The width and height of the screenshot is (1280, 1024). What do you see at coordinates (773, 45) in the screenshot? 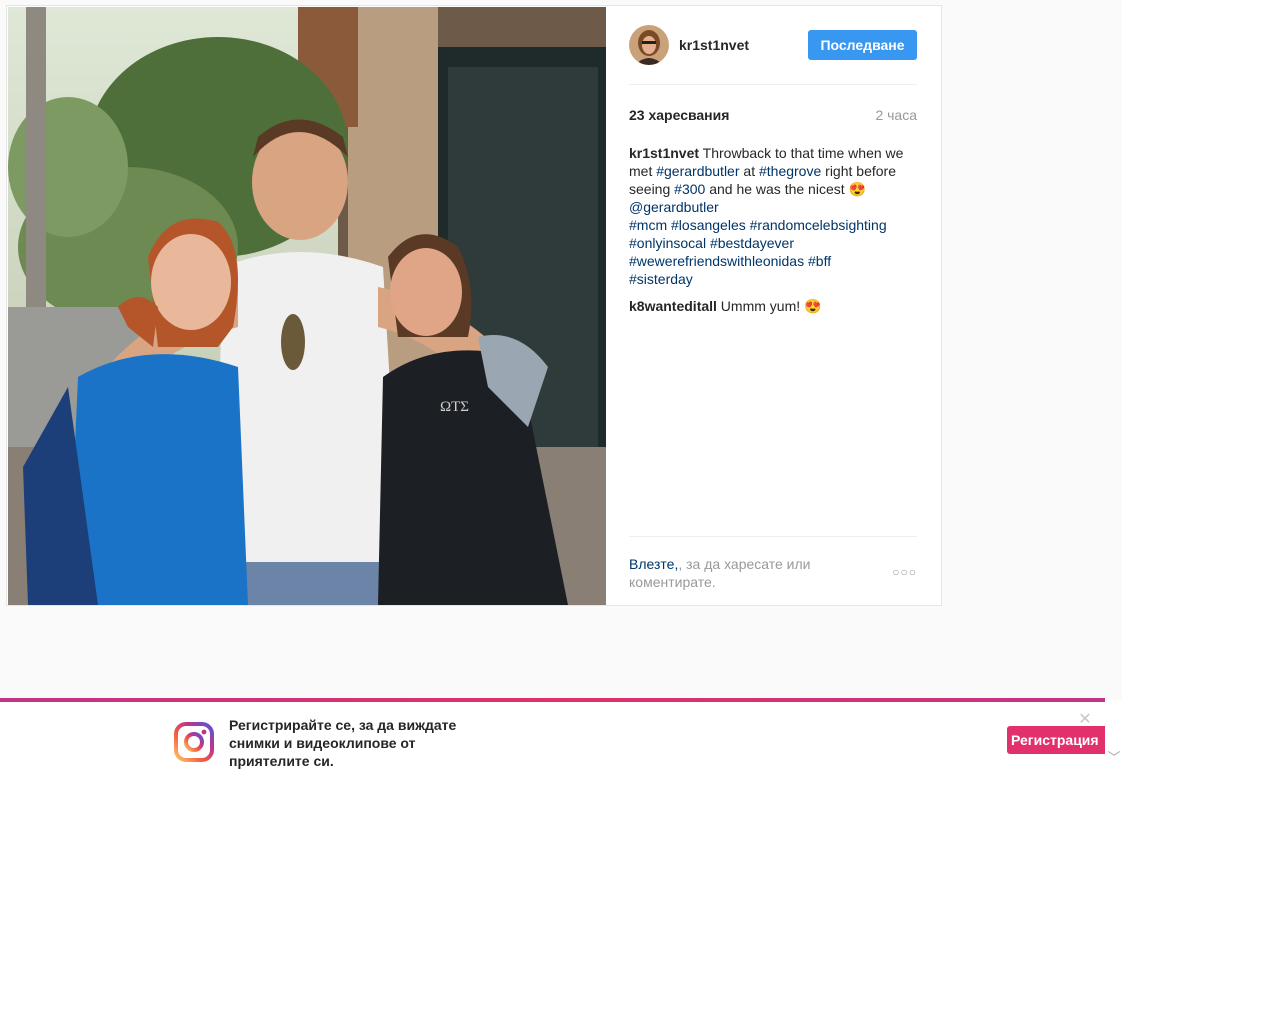
I see `post-header: kr1st1nvet Последване` at bounding box center [773, 45].